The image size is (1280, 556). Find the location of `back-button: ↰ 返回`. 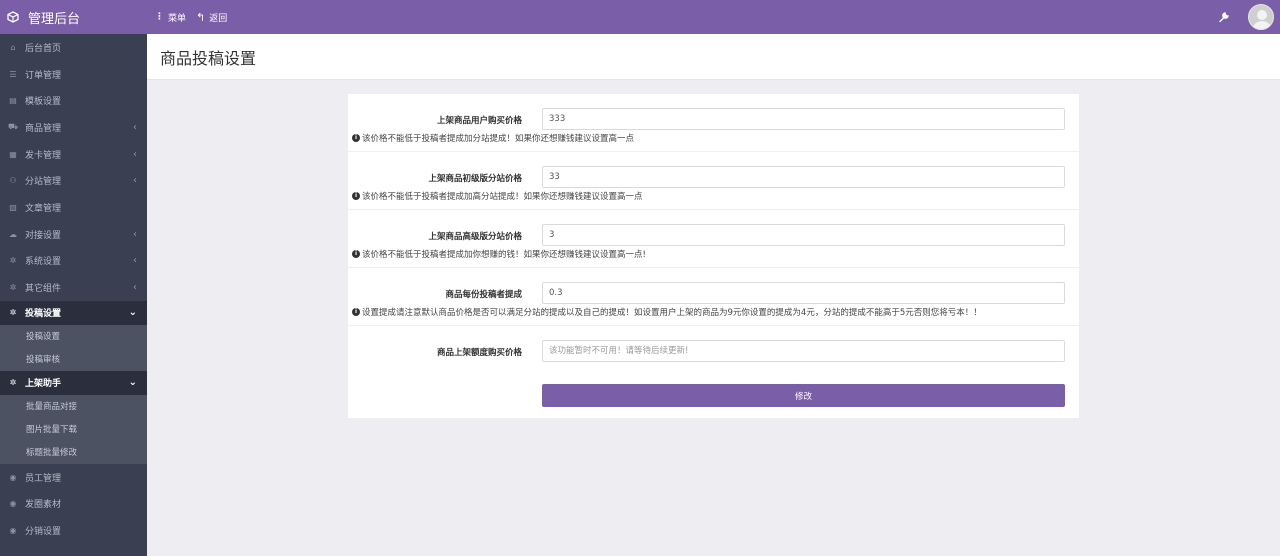

back-button: ↰ 返回 is located at coordinates (211, 17).